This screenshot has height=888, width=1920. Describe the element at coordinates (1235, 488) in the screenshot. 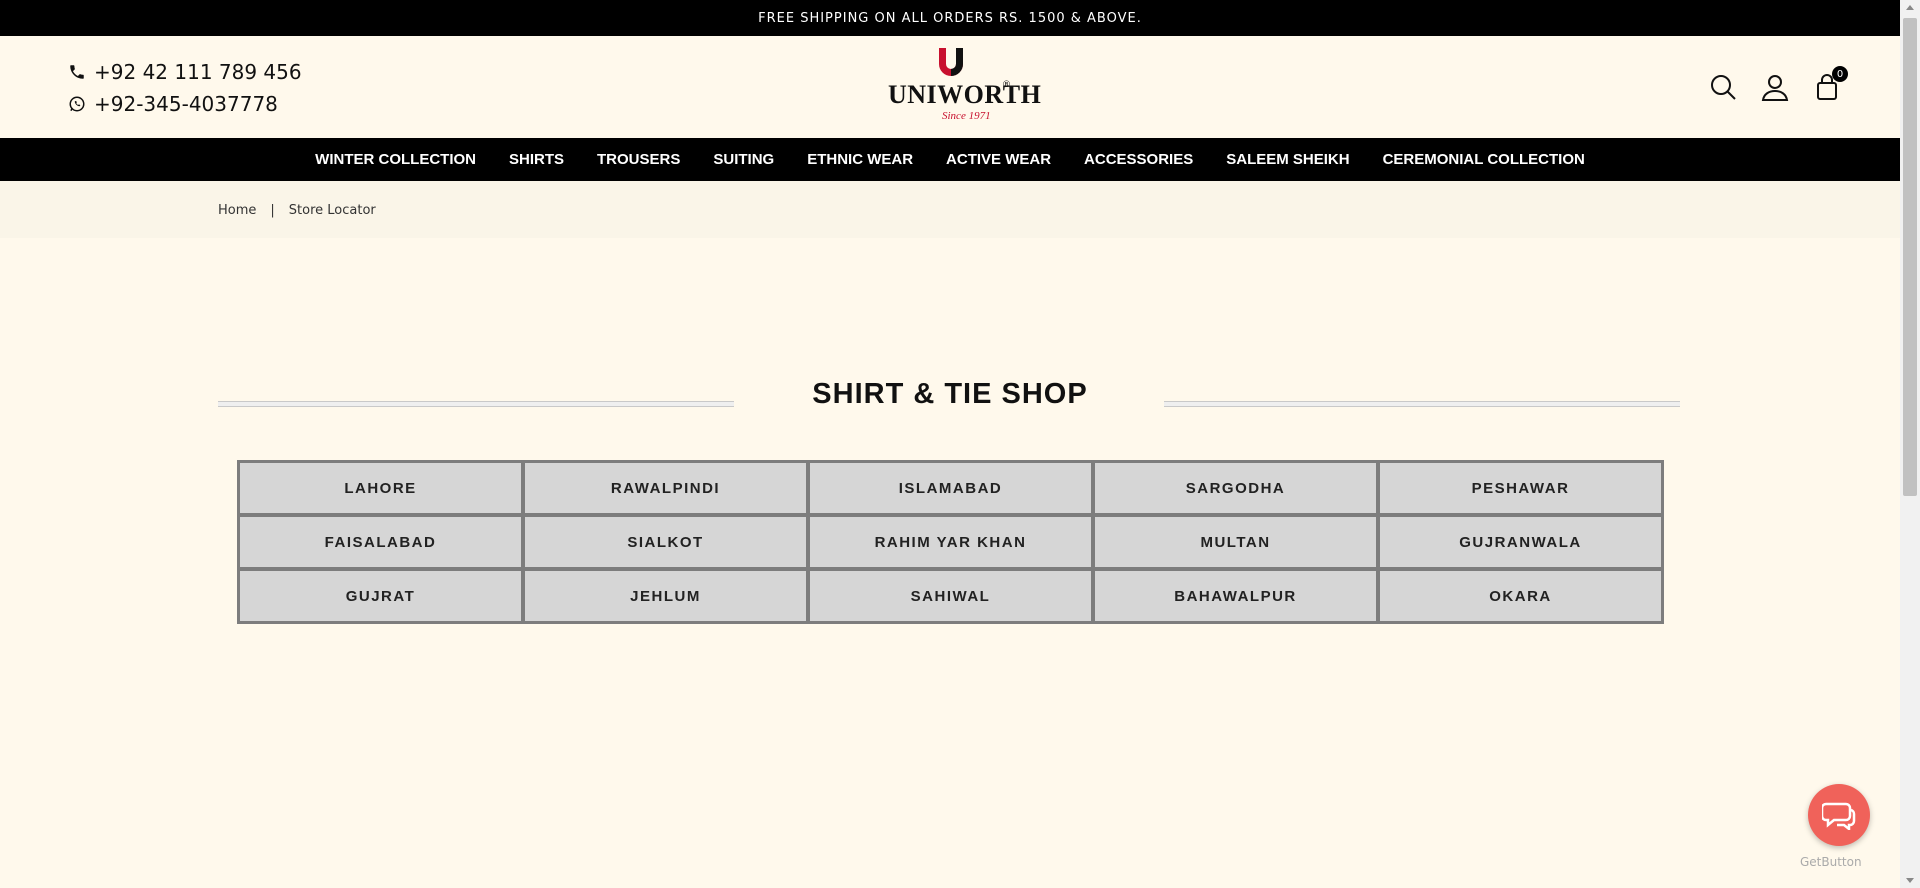

I see `city-sargodha: SARGODHA` at that location.